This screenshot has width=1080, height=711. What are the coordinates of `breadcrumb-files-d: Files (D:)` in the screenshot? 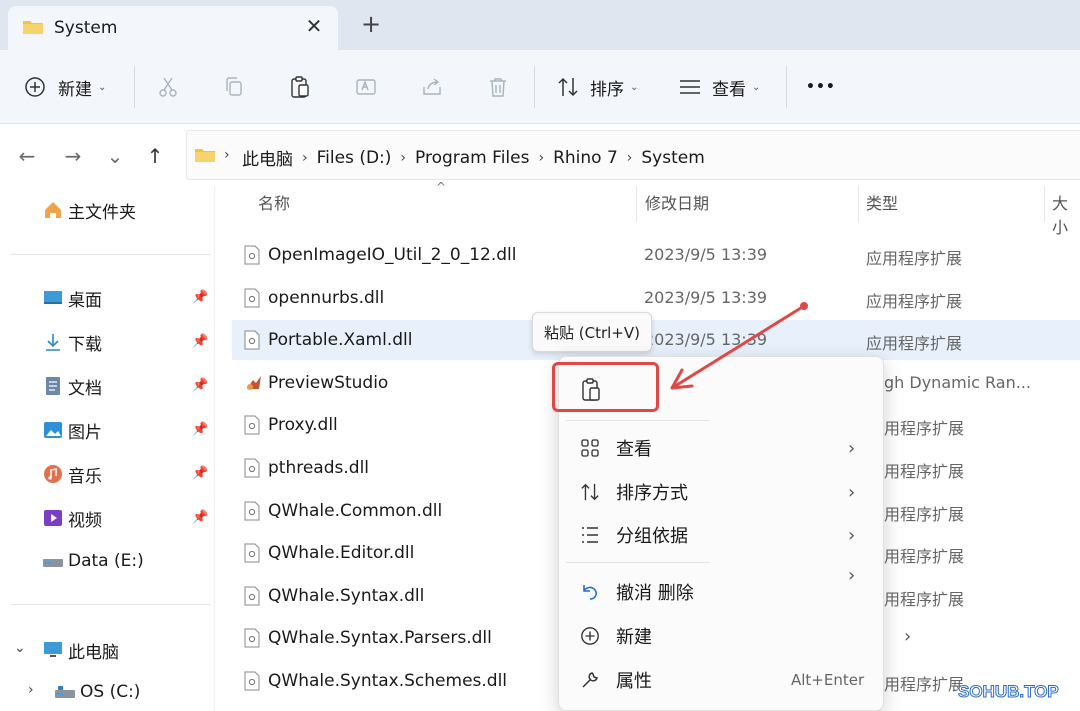 It's located at (354, 158).